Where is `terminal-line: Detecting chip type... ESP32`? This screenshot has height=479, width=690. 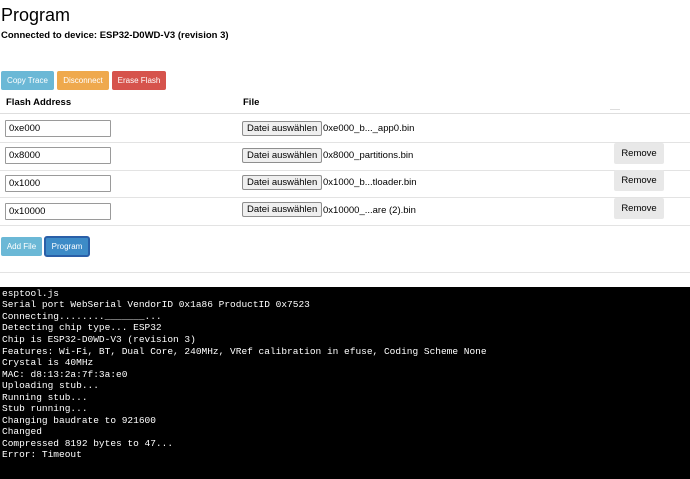
terminal-line: Detecting chip type... ESP32 is located at coordinates (82, 327).